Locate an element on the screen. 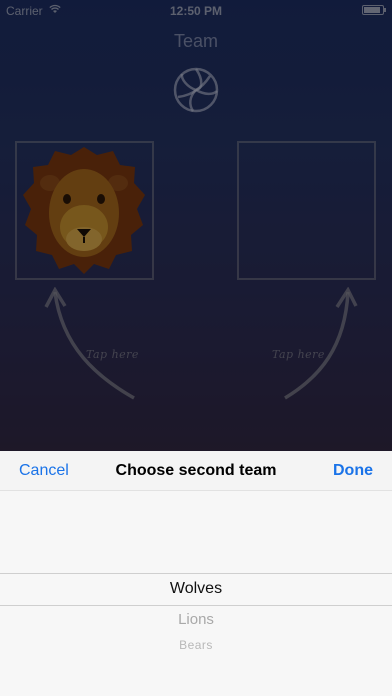 The image size is (392, 696). picker-option: Bears is located at coordinates (196, 645).